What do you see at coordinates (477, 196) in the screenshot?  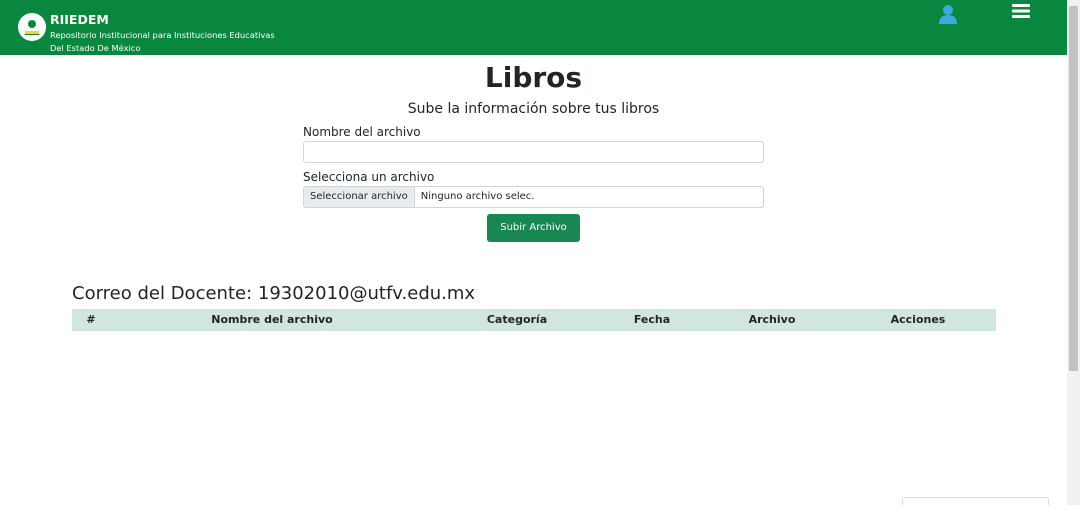 I see `selected-file-text: Ninguno archivo selec.` at bounding box center [477, 196].